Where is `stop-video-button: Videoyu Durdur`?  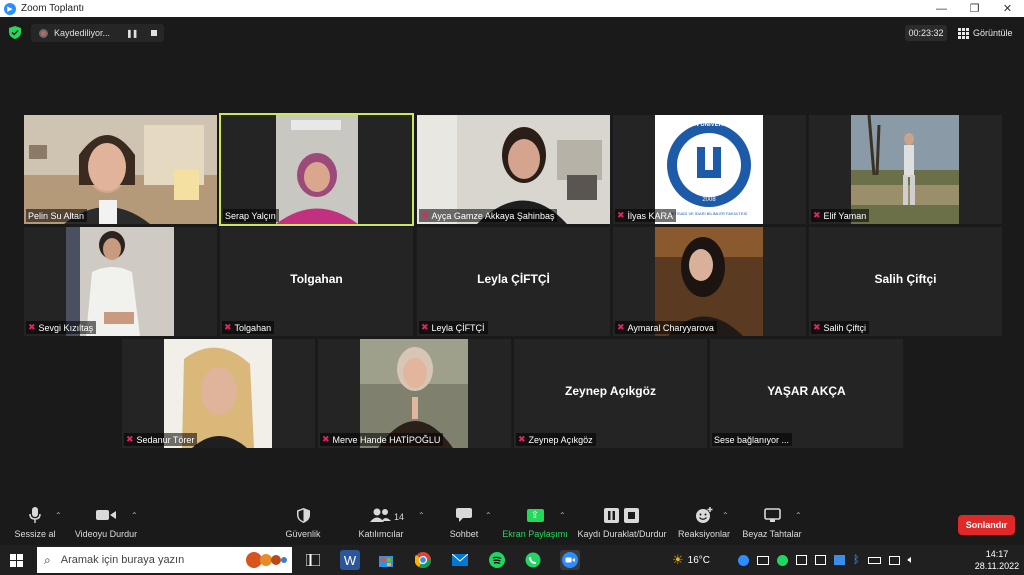 stop-video-button: Videoyu Durdur is located at coordinates (106, 522).